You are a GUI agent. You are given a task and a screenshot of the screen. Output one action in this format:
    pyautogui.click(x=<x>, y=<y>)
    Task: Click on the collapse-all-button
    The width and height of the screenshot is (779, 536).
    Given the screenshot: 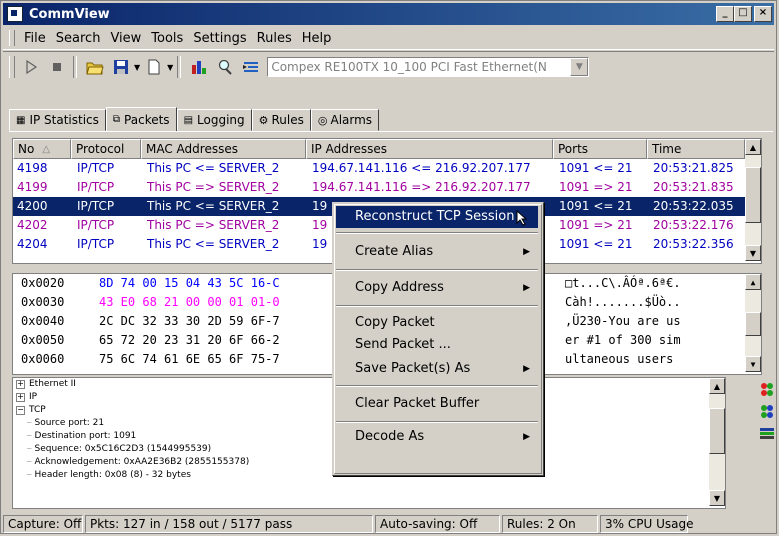 What is the action you would take?
    pyautogui.click(x=767, y=414)
    